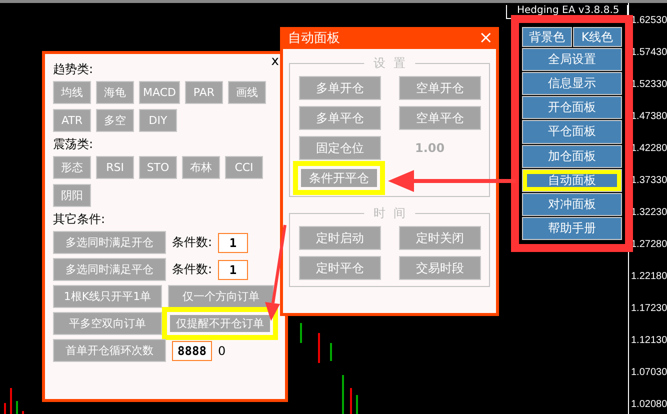 This screenshot has width=667, height=414. I want to click on action-button: 条件开平仓, so click(339, 178).